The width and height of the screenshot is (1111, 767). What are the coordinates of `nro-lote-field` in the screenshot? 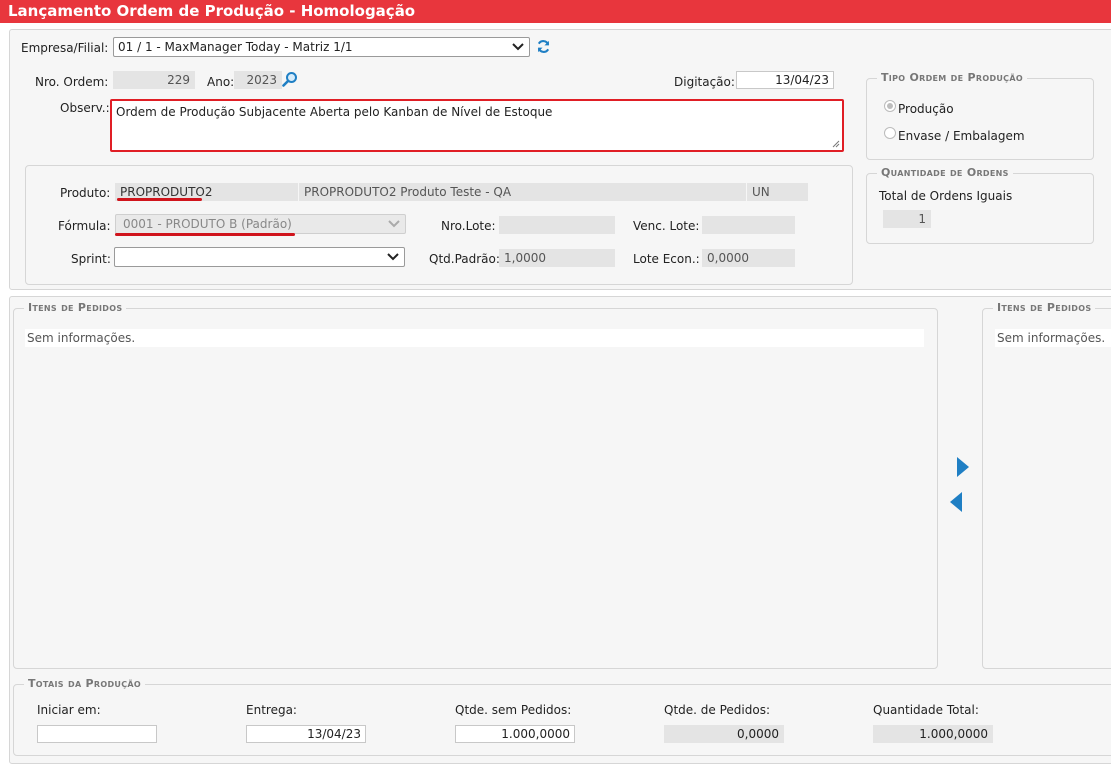 It's located at (557, 225).